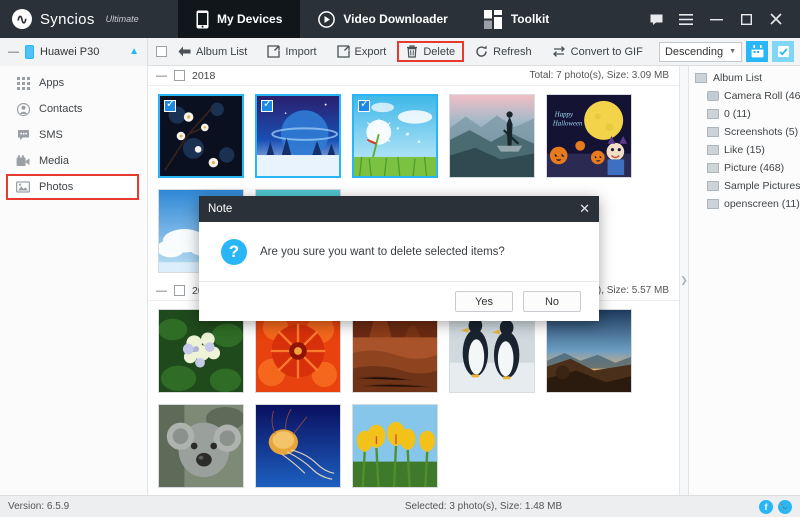 The image size is (800, 517). I want to click on tab-video-downloader: Video Downloader, so click(382, 19).